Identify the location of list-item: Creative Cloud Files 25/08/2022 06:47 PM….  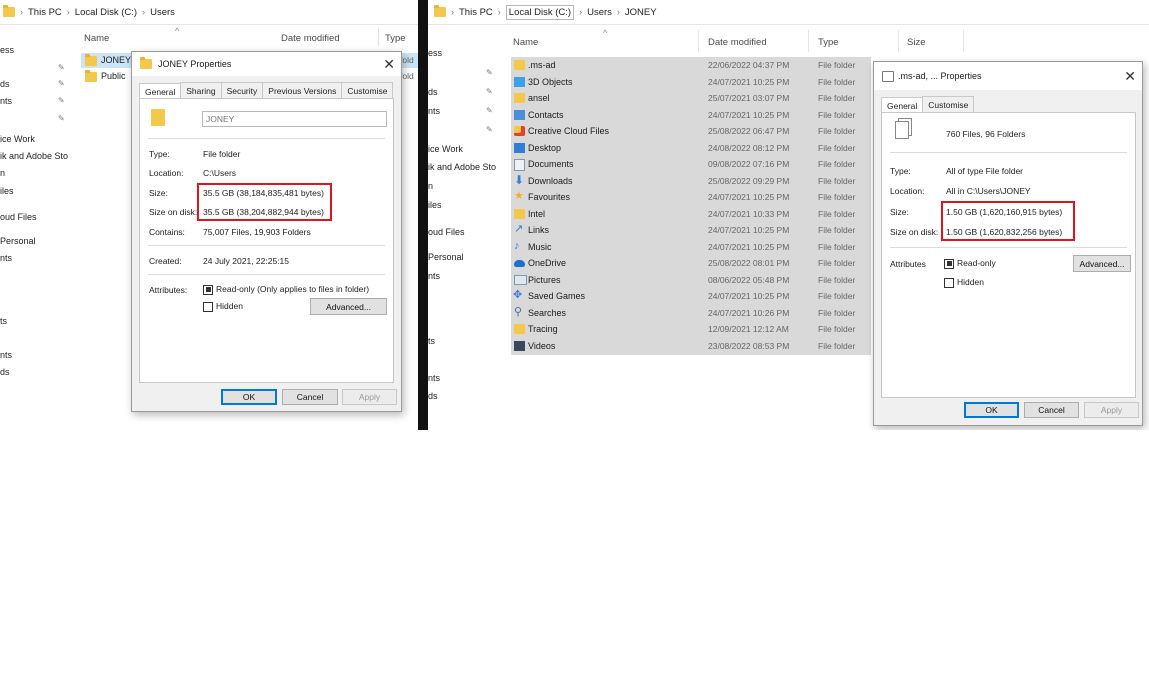
(691, 131).